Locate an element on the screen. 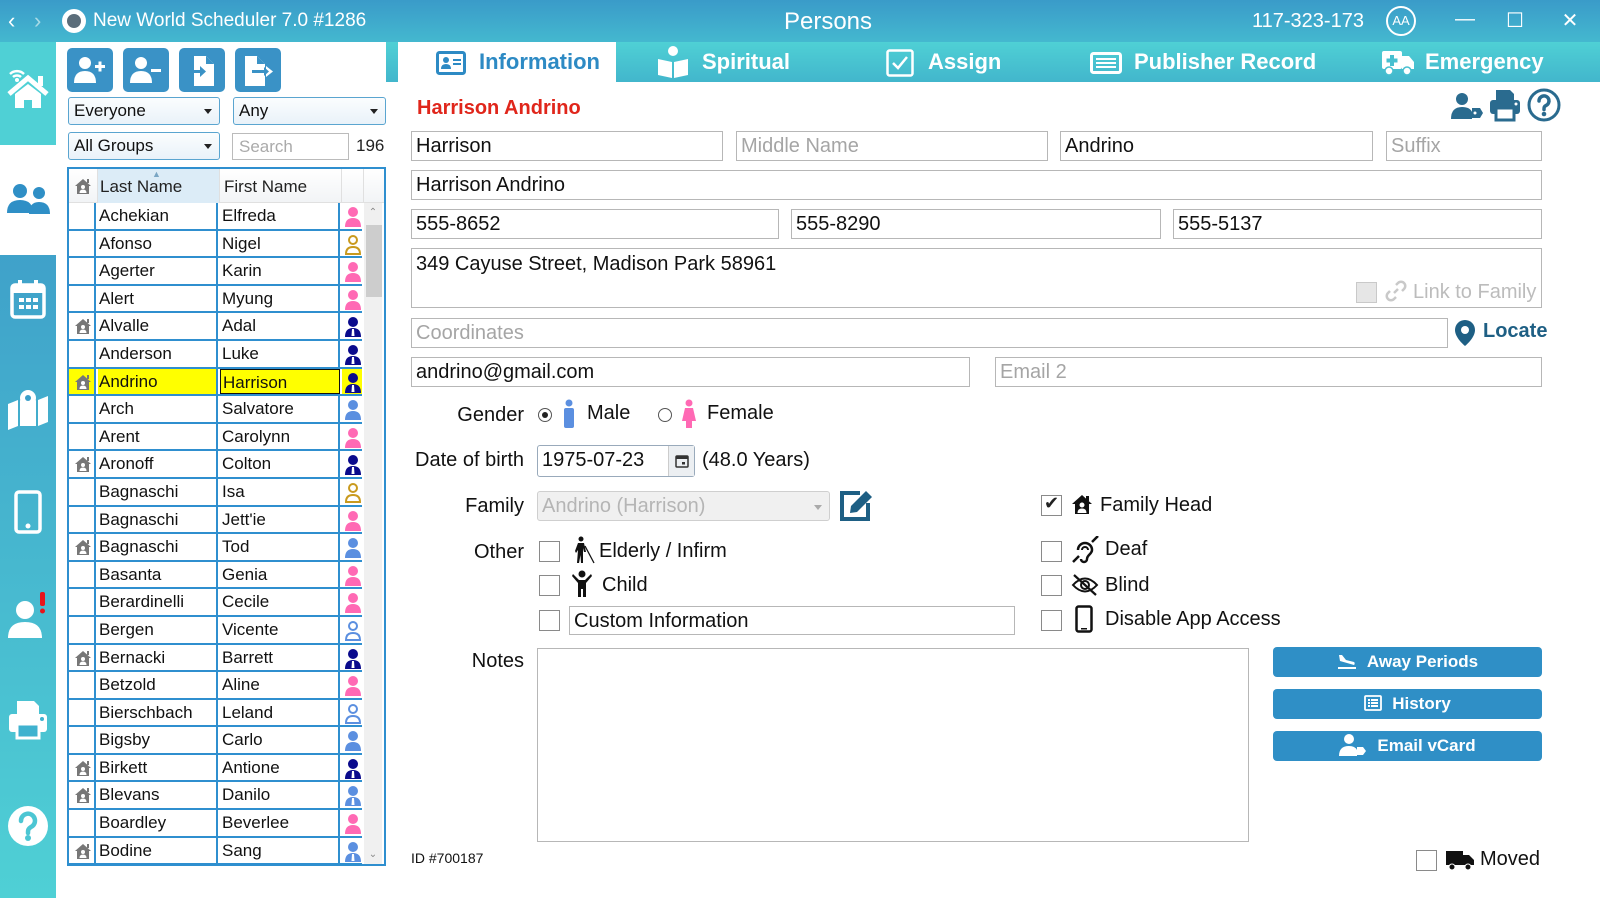 The width and height of the screenshot is (1600, 898). add-person-button is located at coordinates (90, 70).